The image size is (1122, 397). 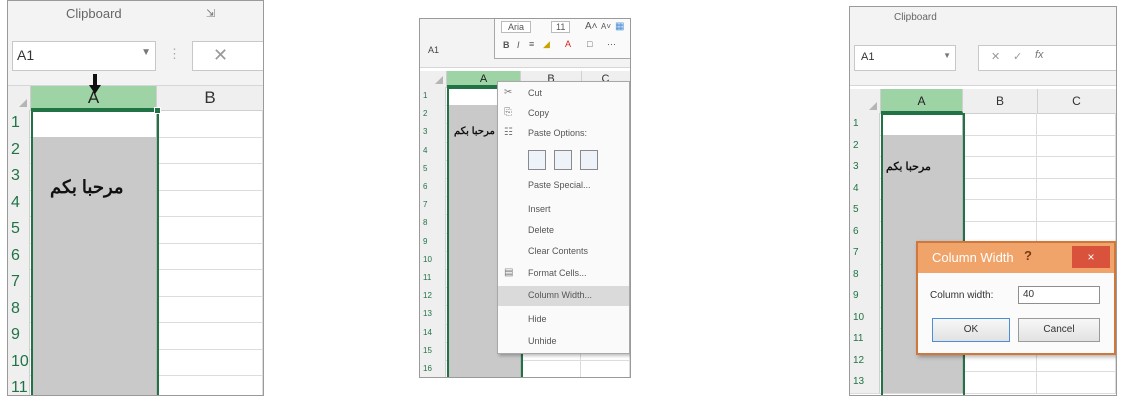 What do you see at coordinates (516, 27) in the screenshot?
I see `font-name-box: Aria` at bounding box center [516, 27].